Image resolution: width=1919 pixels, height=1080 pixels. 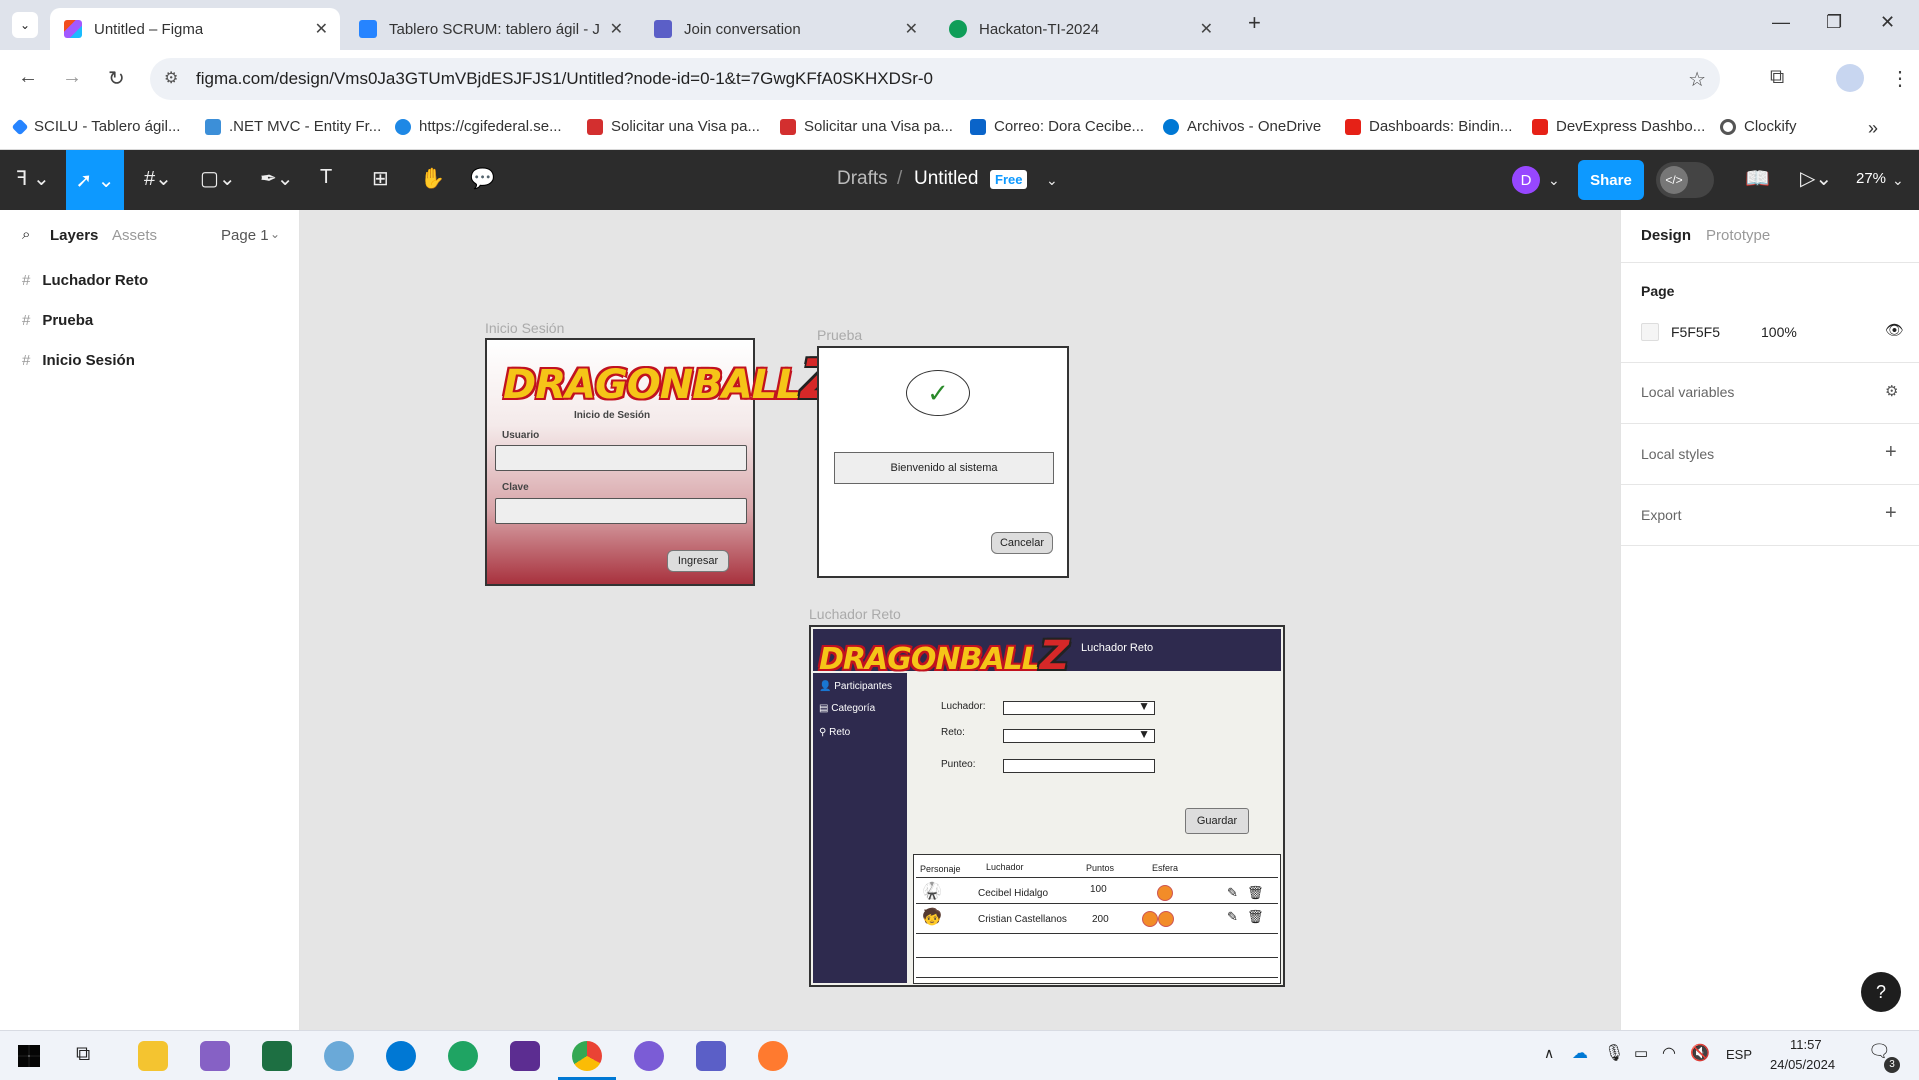 What do you see at coordinates (482, 178) in the screenshot?
I see `comment-icon: 💬` at bounding box center [482, 178].